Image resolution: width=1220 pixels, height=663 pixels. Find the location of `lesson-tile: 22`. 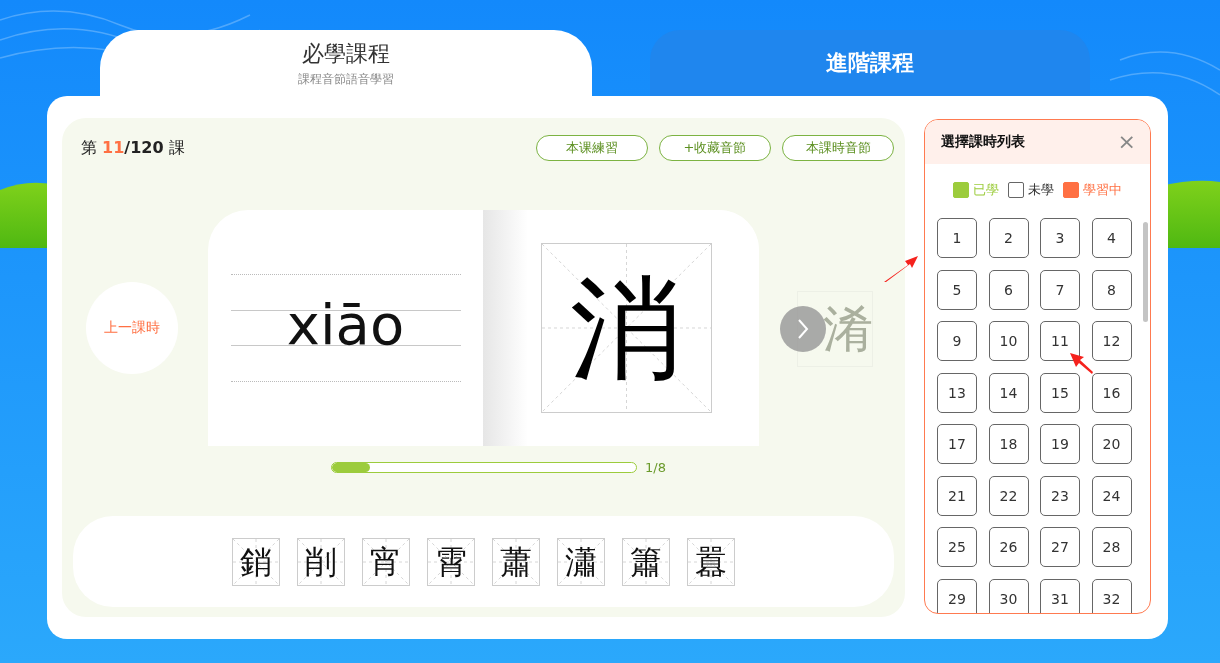

lesson-tile: 22 is located at coordinates (1008, 495).